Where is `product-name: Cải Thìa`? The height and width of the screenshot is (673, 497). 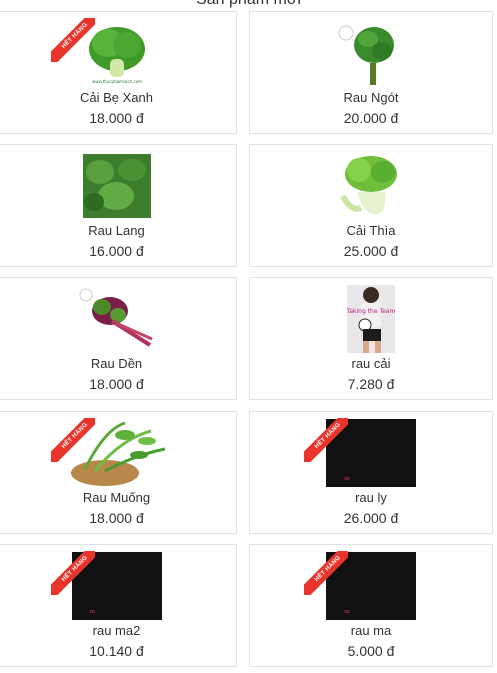 product-name: Cải Thìa is located at coordinates (371, 230).